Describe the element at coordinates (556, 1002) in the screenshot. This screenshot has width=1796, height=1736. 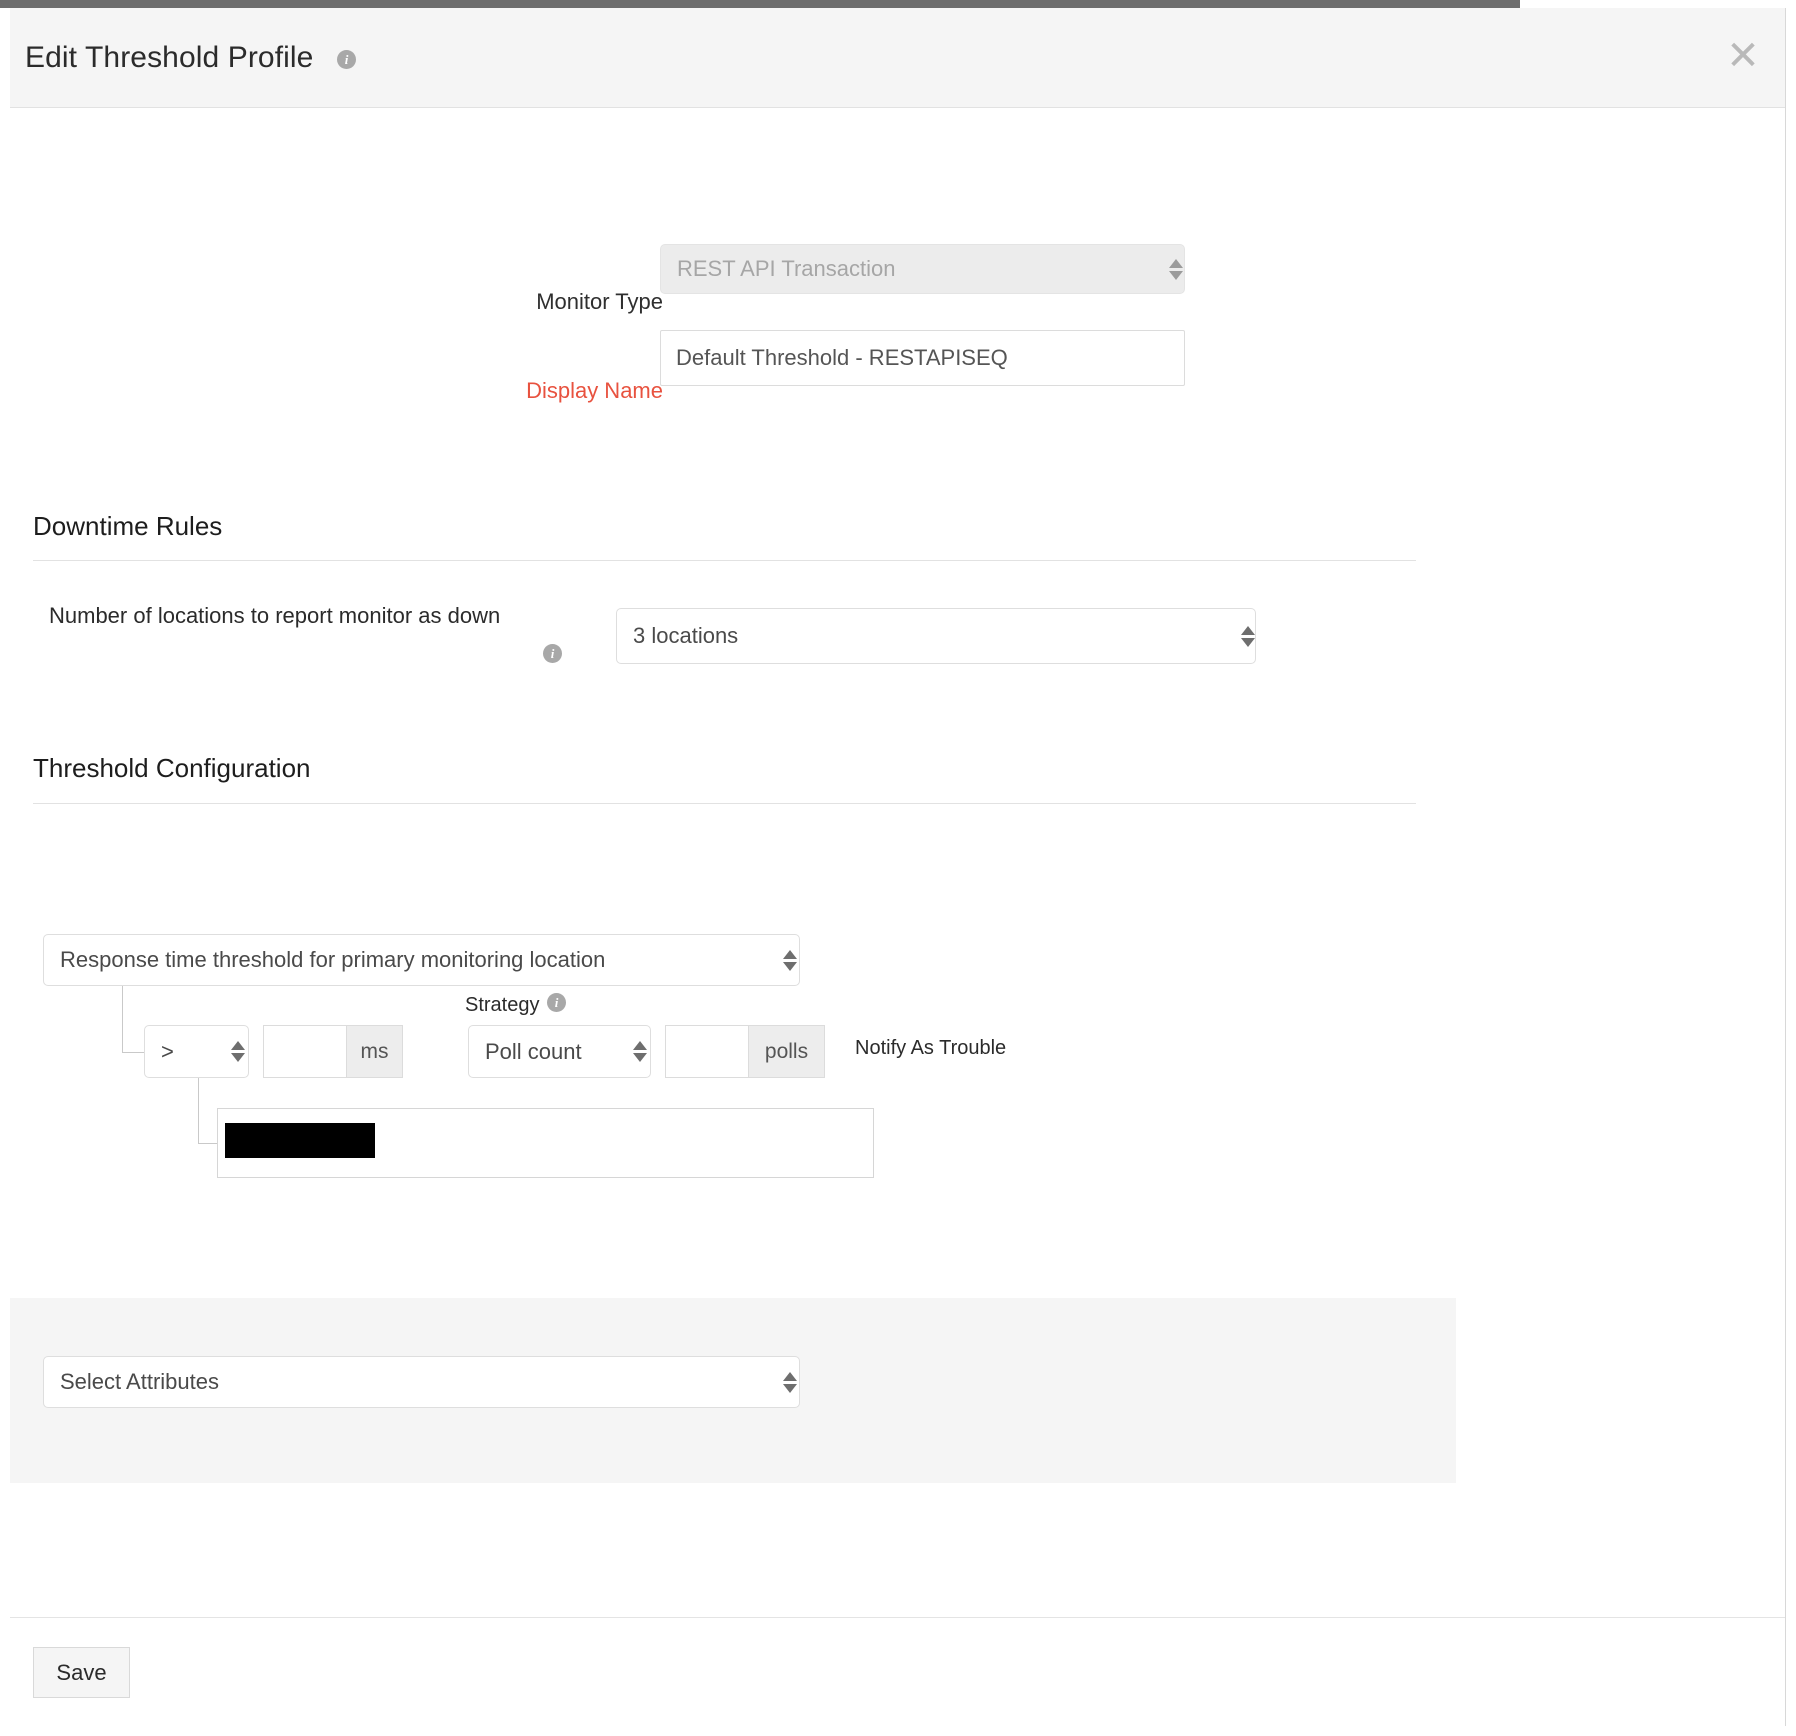
I see `strategy-info-icon: i` at that location.